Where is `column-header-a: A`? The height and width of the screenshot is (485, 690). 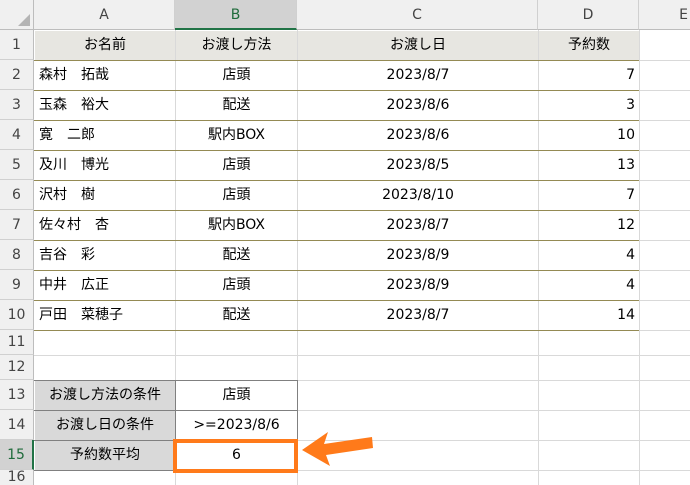 column-header-a: A is located at coordinates (104, 15).